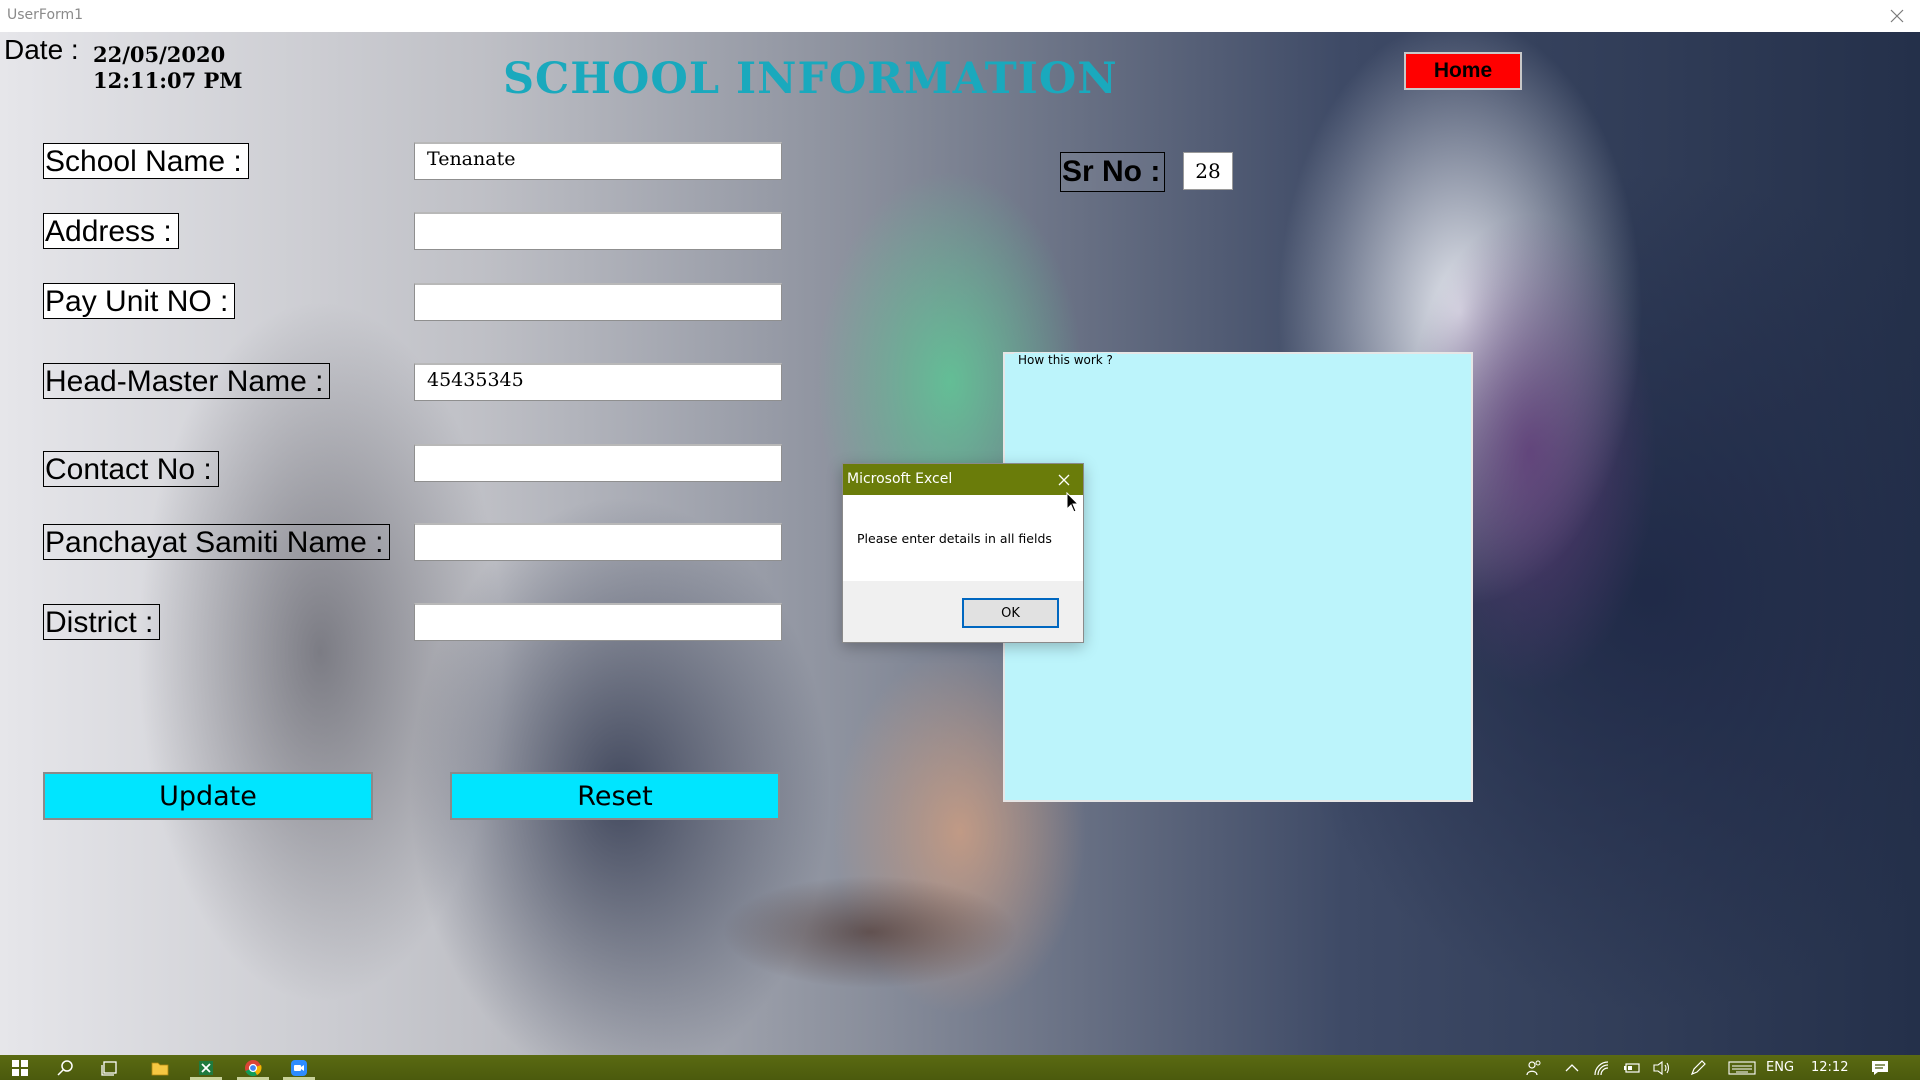 This screenshot has height=1080, width=1920. What do you see at coordinates (1534, 1068) in the screenshot?
I see `people-icon` at bounding box center [1534, 1068].